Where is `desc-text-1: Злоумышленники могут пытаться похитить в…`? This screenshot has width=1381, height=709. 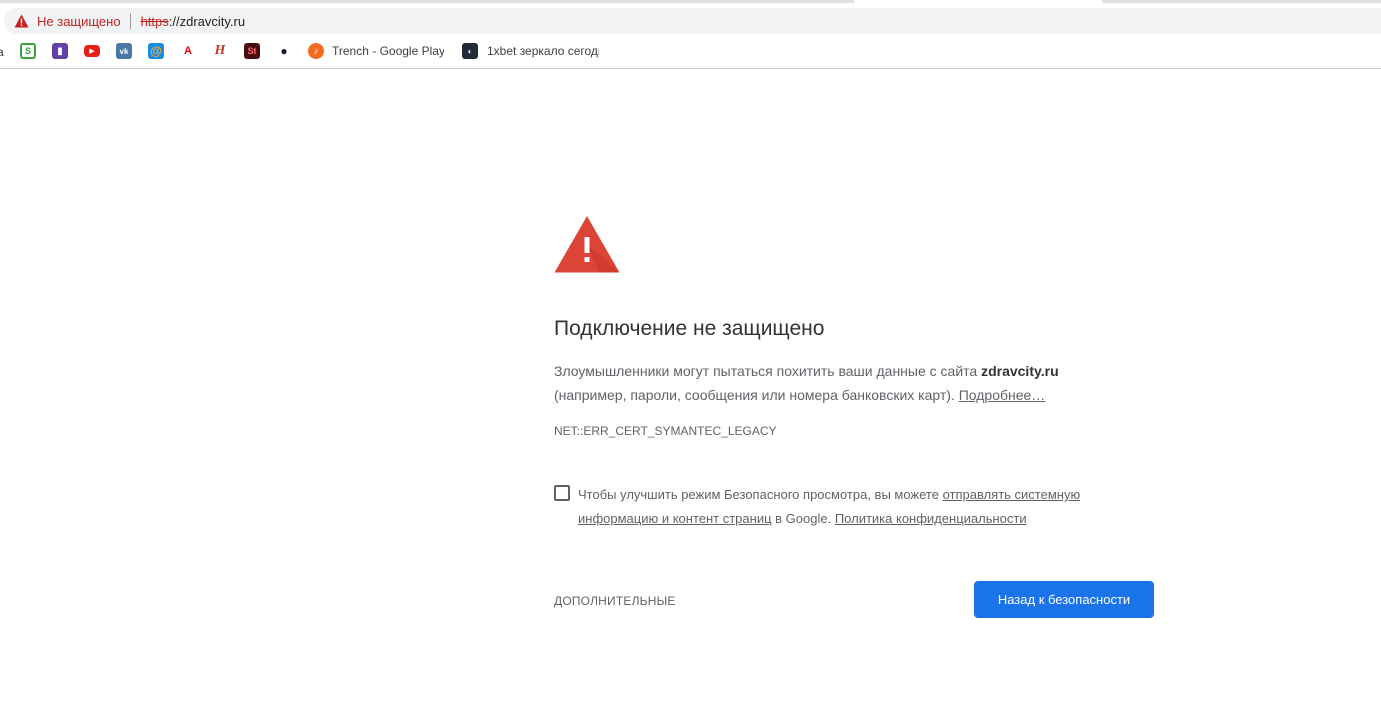 desc-text-1: Злоумышленники могут пытаться похитить в… is located at coordinates (768, 371).